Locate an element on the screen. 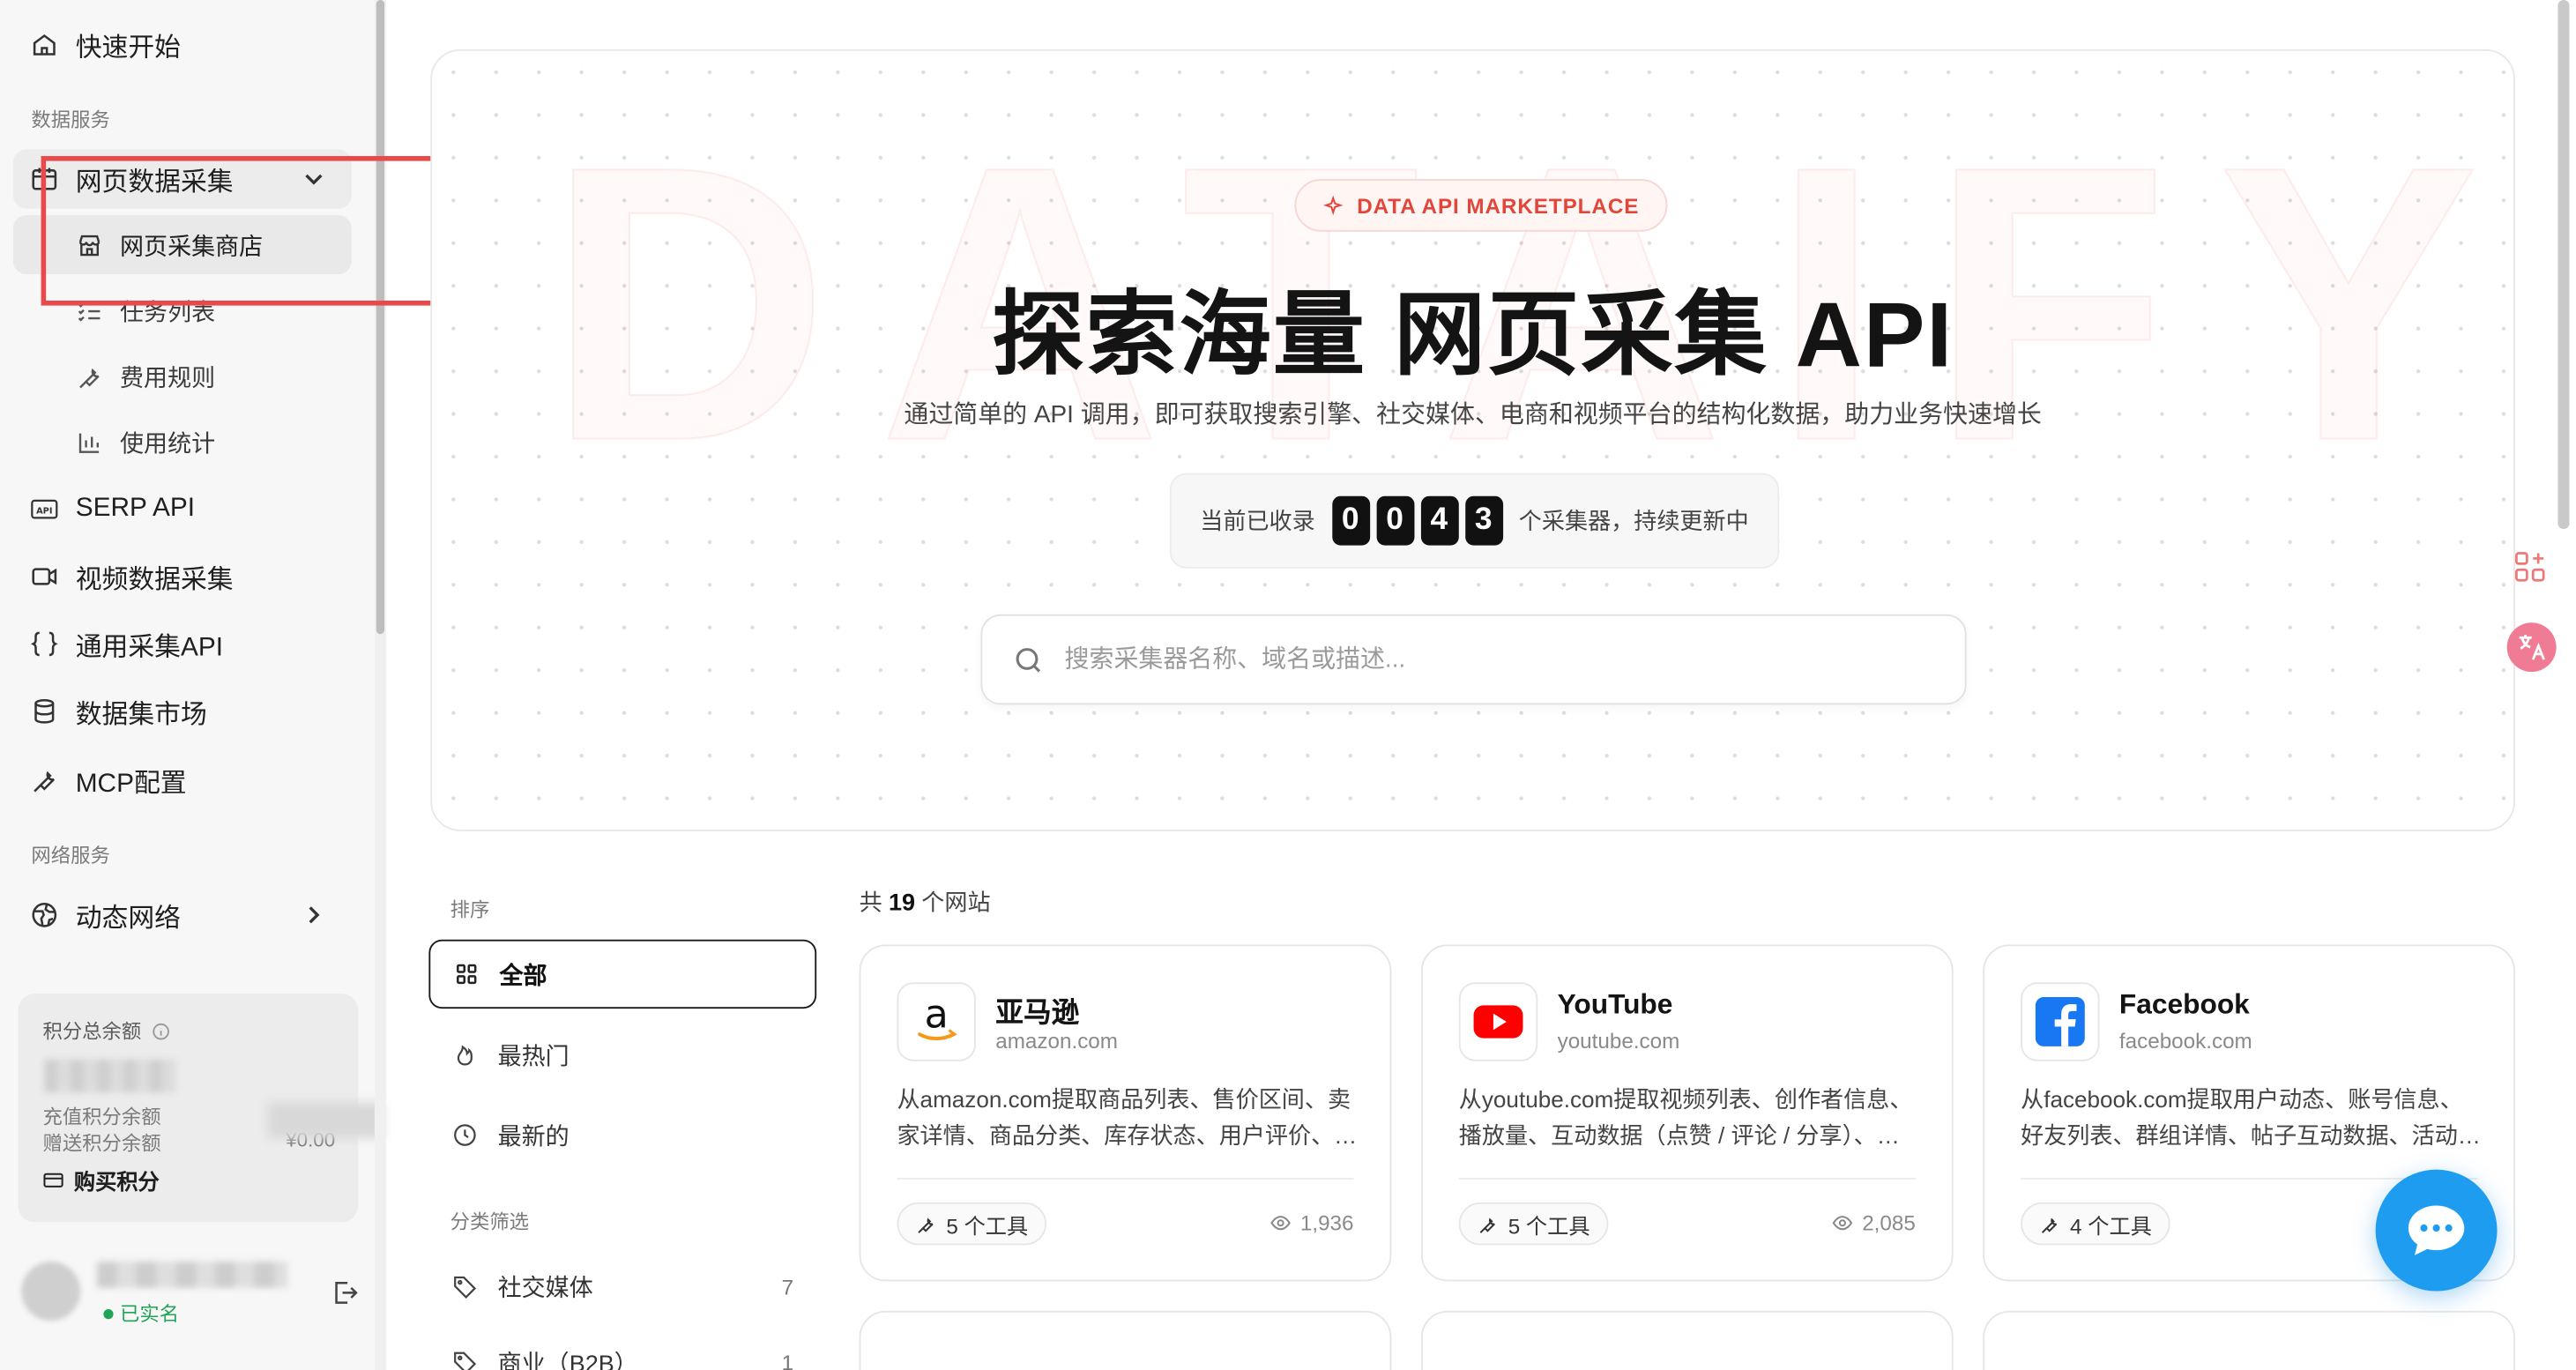 This screenshot has height=1370, width=2576. nav-dynamic-network: 动态网络 is located at coordinates (182, 914).